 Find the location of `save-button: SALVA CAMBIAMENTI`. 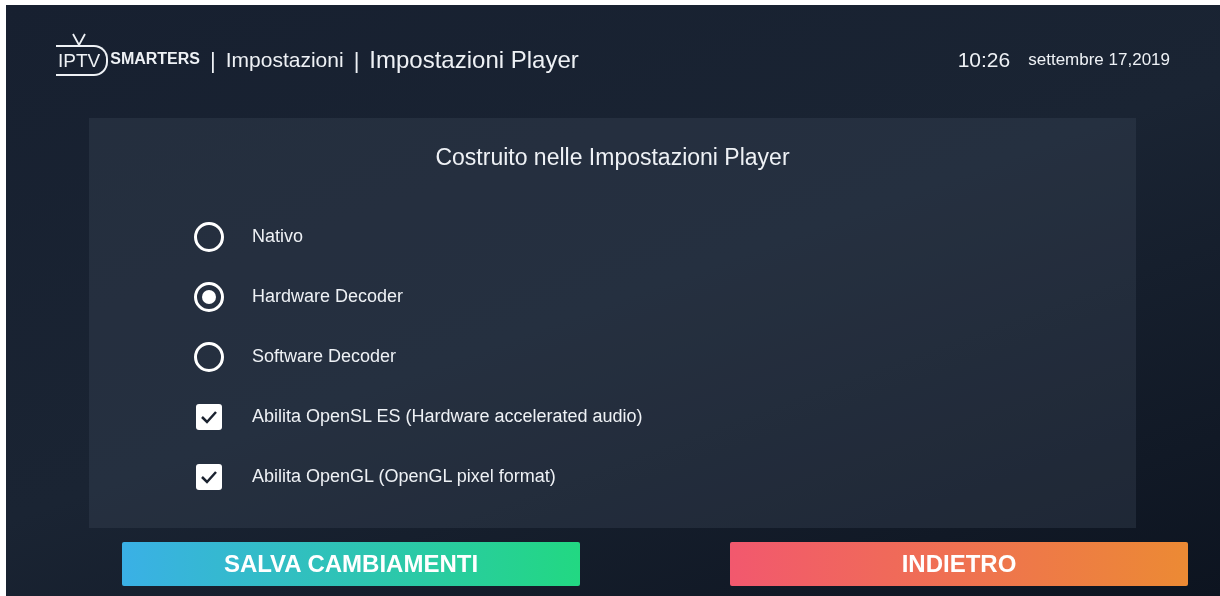

save-button: SALVA CAMBIAMENTI is located at coordinates (351, 564).